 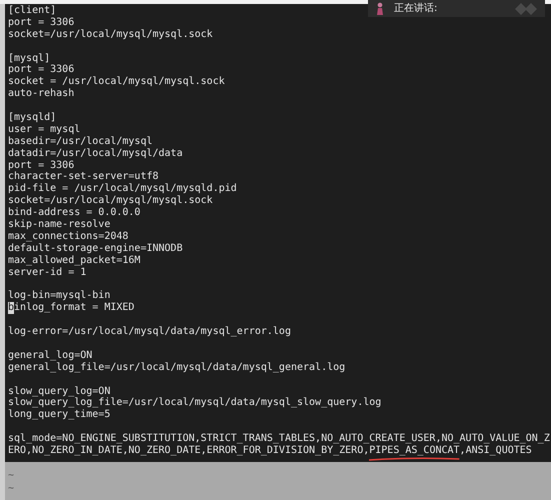 I want to click on config-line: [mysqld], so click(x=32, y=118).